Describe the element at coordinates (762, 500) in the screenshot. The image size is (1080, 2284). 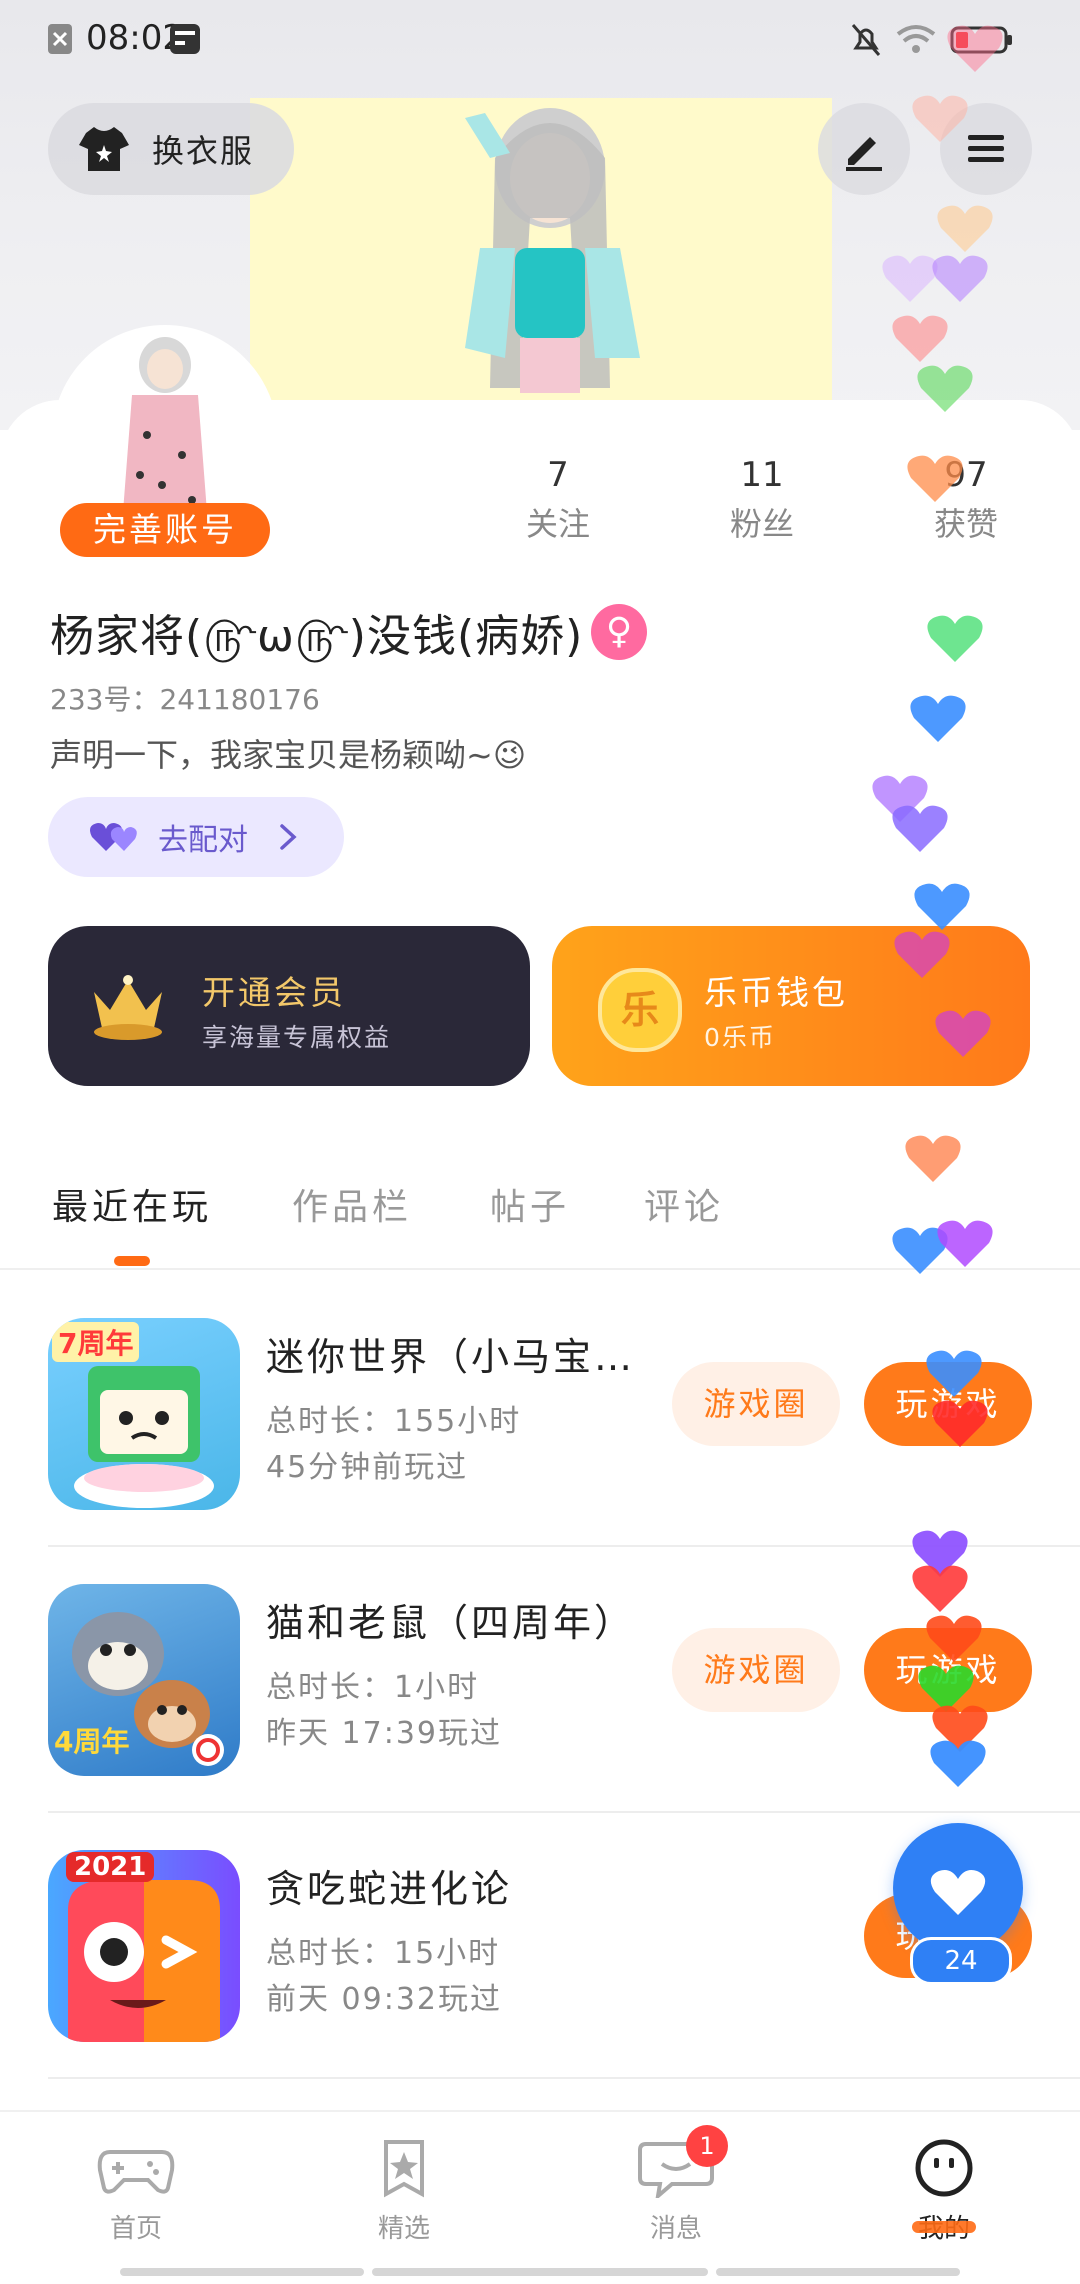
I see `stat-fans: 11 粉丝` at that location.